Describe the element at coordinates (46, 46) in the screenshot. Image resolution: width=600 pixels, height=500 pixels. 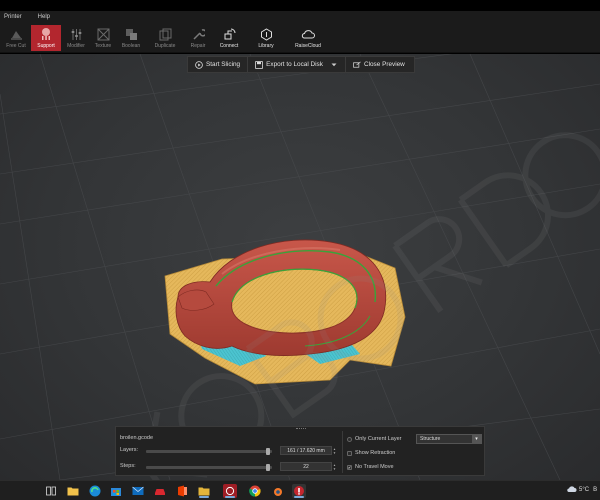
I see `tool-label: Support` at that location.